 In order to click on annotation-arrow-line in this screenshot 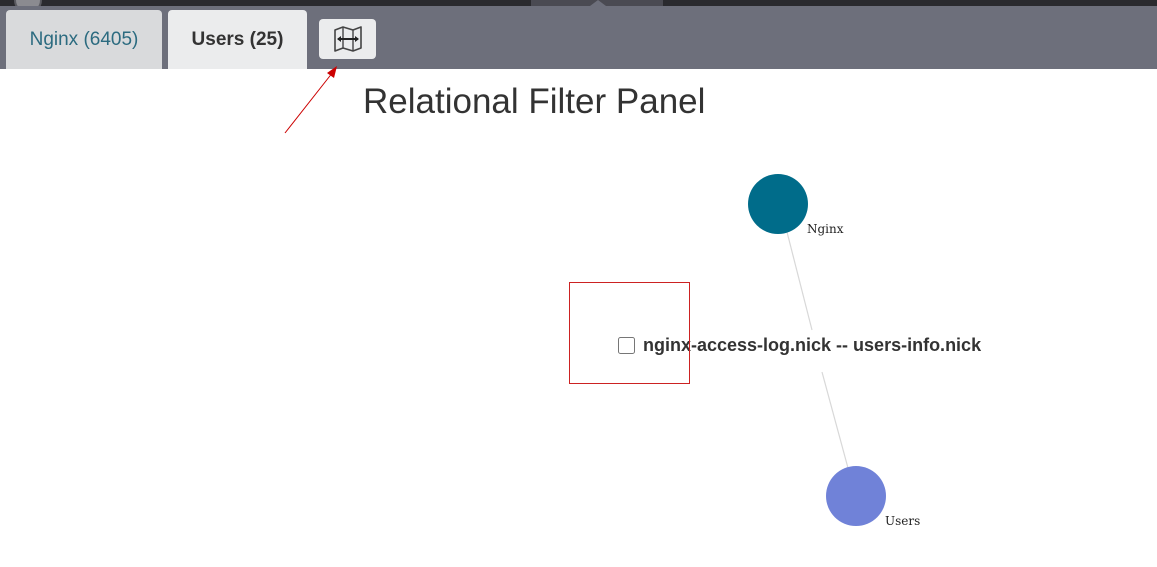, I will do `click(309, 102)`.